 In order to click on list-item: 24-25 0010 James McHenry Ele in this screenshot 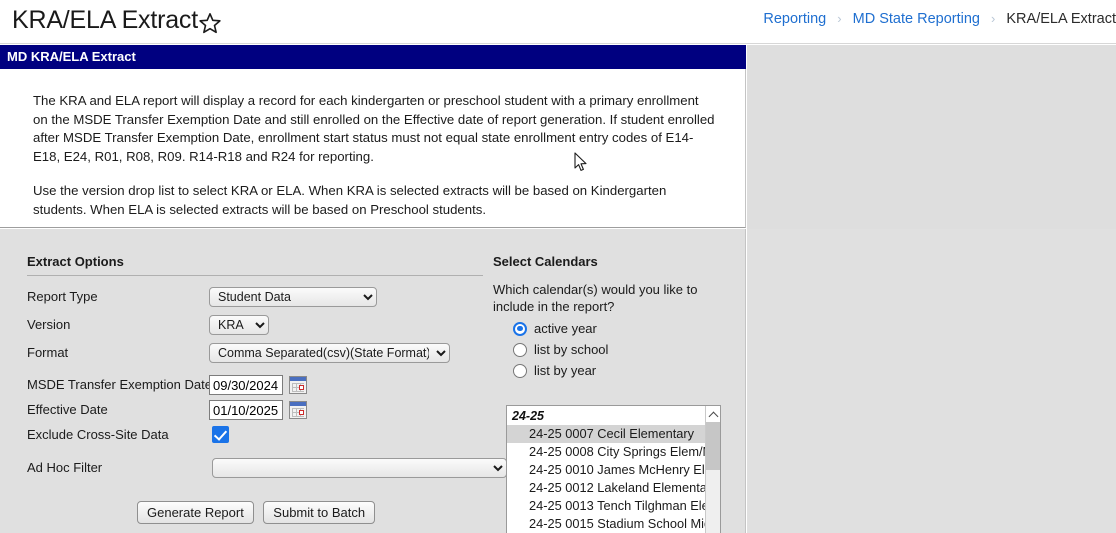, I will do `click(613, 470)`.